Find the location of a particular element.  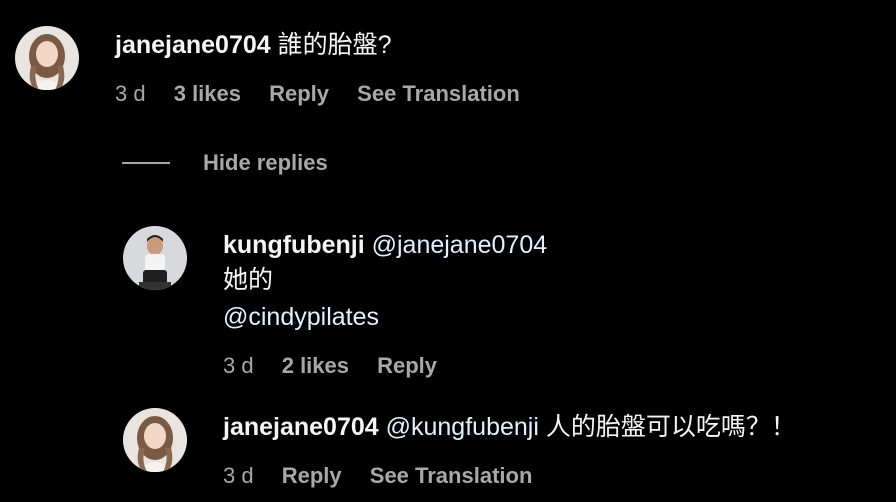

reply-meta: 3 d 2 likes Reply is located at coordinates (341, 366).